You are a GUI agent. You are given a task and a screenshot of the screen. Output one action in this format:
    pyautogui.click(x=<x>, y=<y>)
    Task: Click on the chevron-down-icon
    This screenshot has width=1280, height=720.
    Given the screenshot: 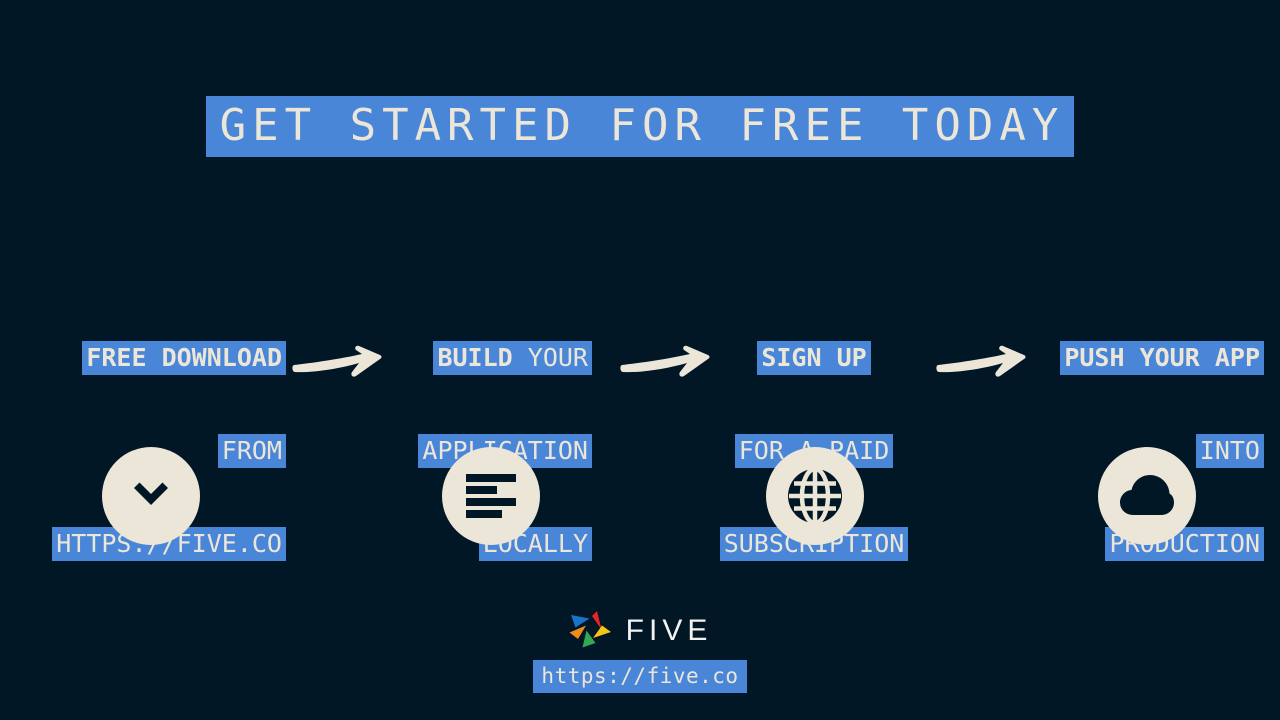 What is the action you would take?
    pyautogui.click(x=151, y=493)
    